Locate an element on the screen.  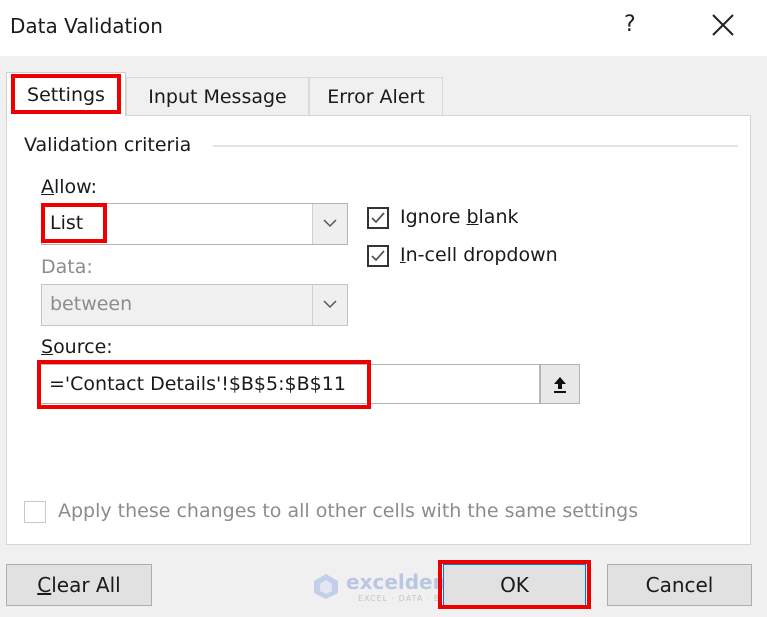
apply-all-checkbox is located at coordinates (35, 512).